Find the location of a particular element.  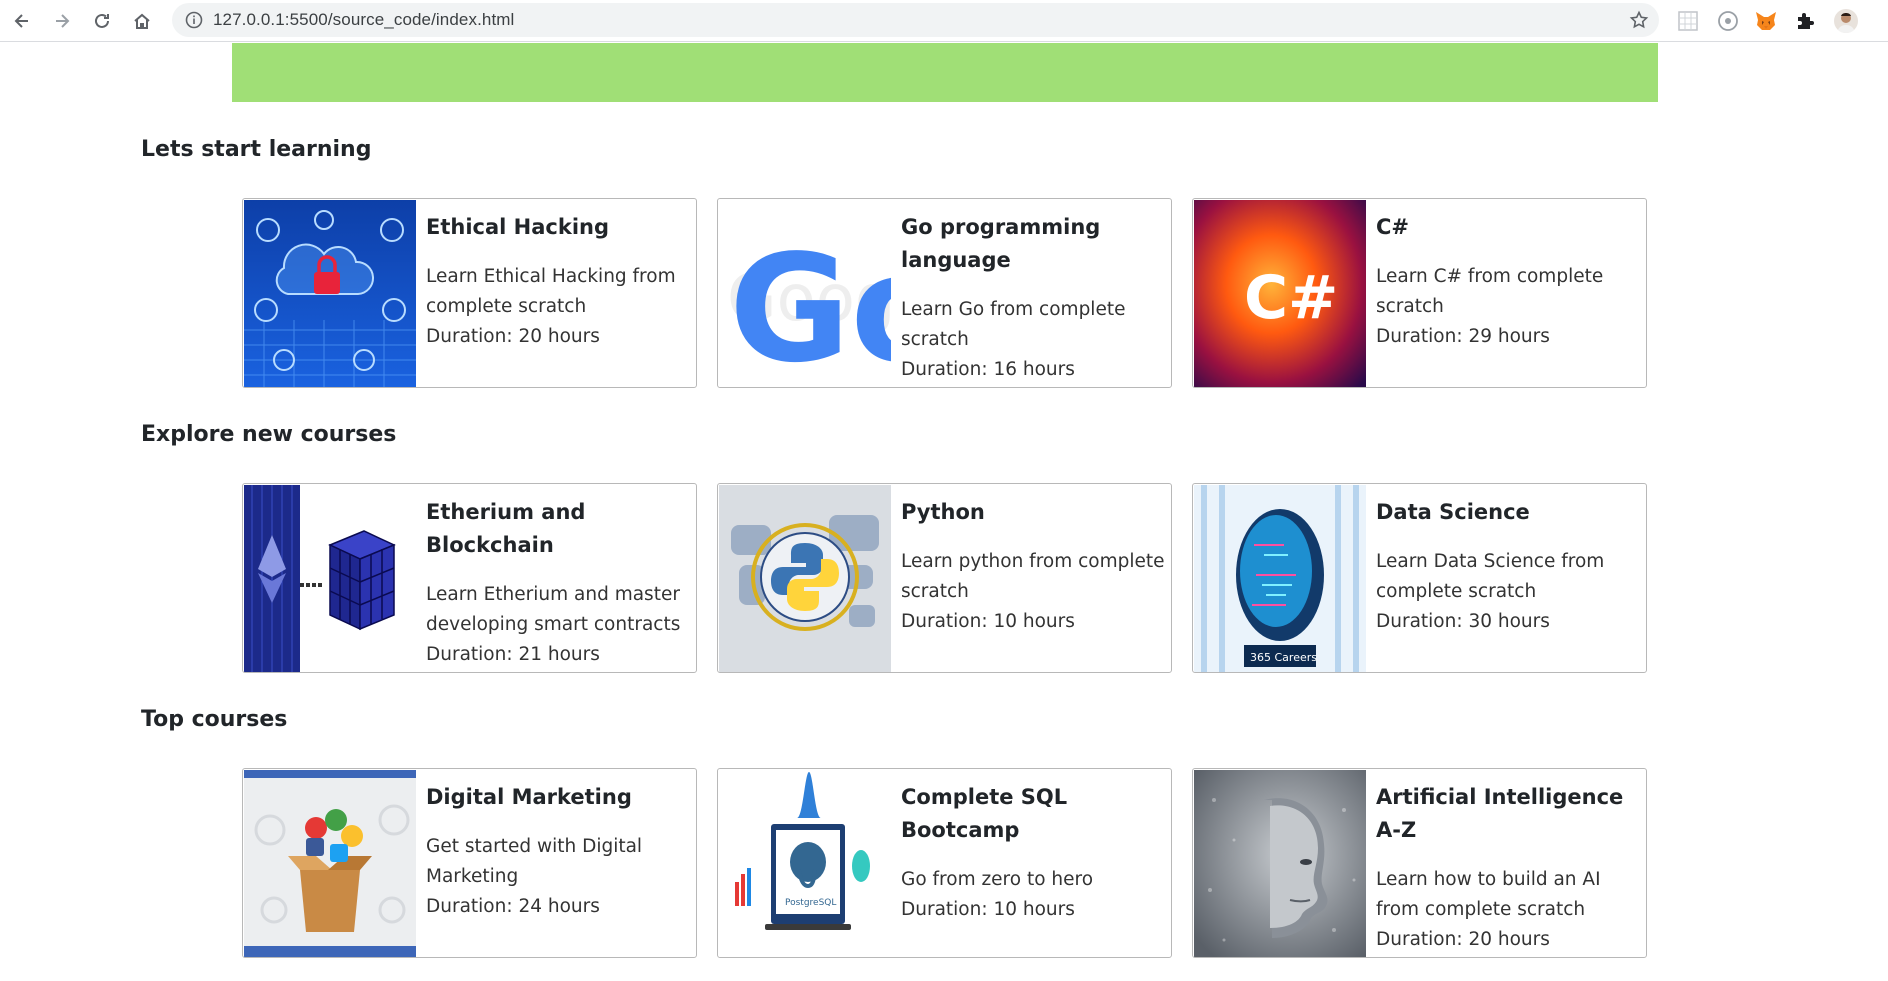

extension-clock-icon is located at coordinates (1728, 21).